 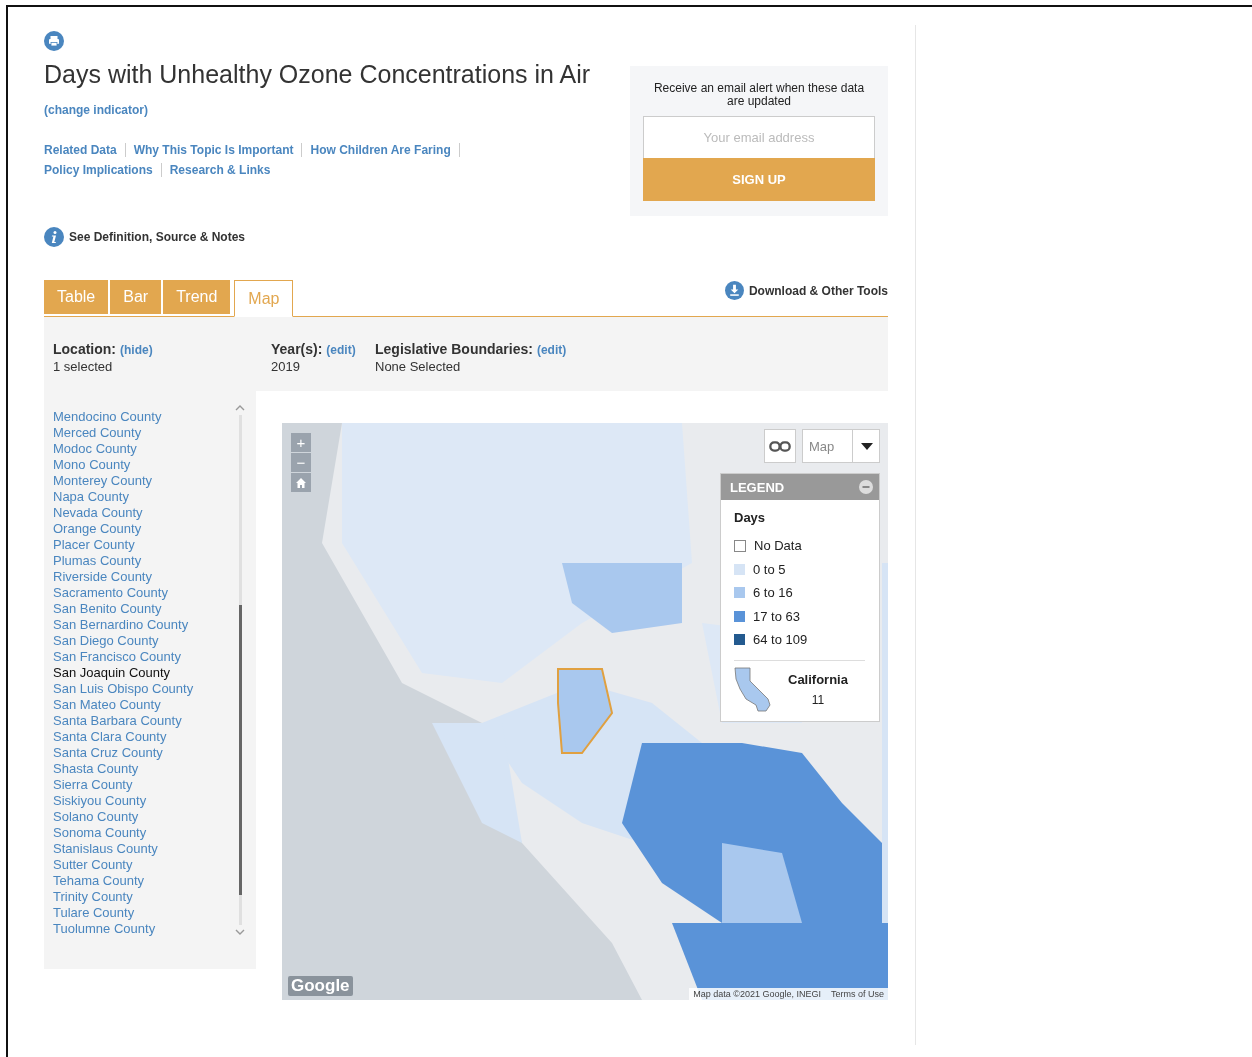 I want to click on change-indicator-link: (change indicator), so click(x=96, y=110).